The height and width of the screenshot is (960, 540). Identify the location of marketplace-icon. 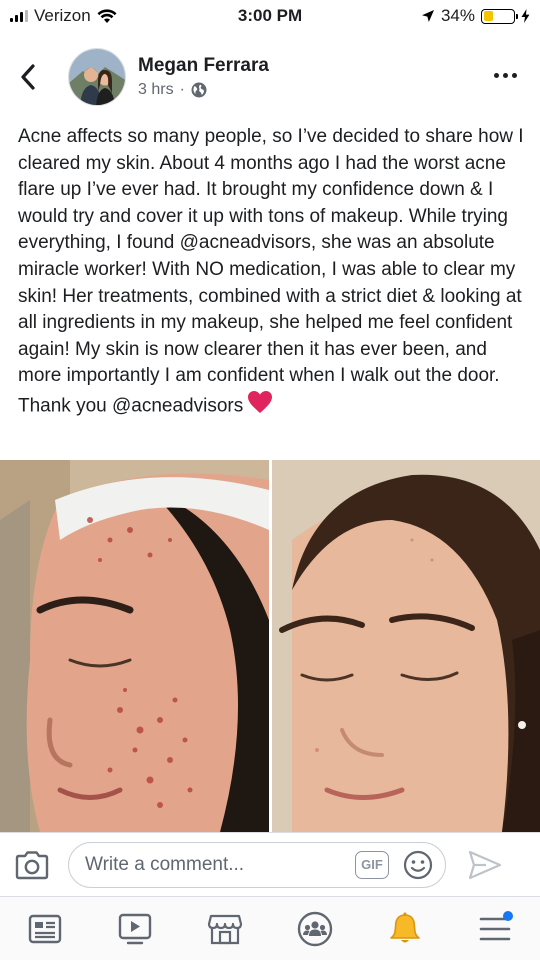
(225, 929).